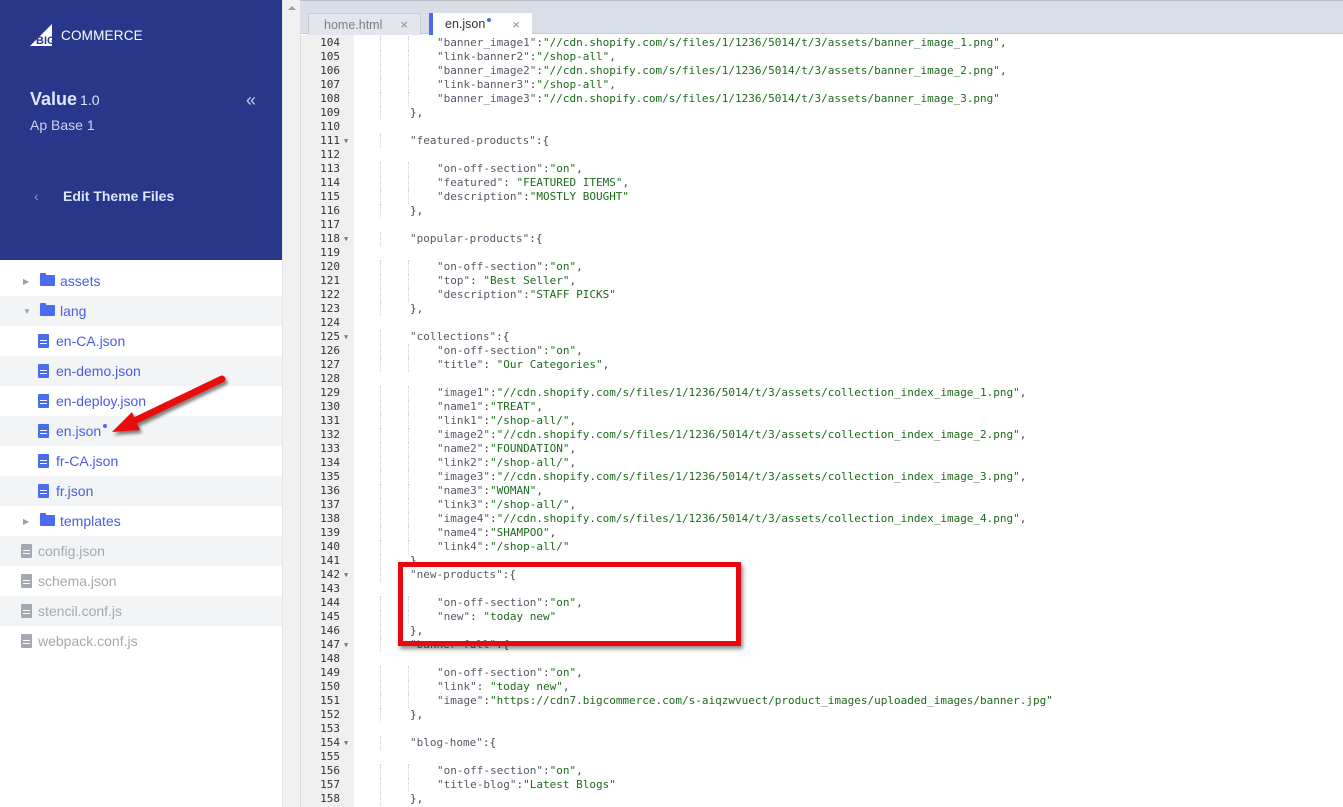 The image size is (1343, 807). What do you see at coordinates (821, 351) in the screenshot?
I see `code-line: 126 "on-off-section":"on",` at bounding box center [821, 351].